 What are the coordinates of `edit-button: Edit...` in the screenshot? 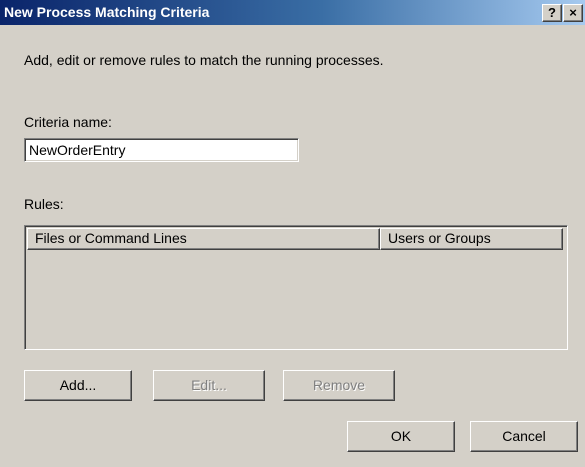 It's located at (209, 385).